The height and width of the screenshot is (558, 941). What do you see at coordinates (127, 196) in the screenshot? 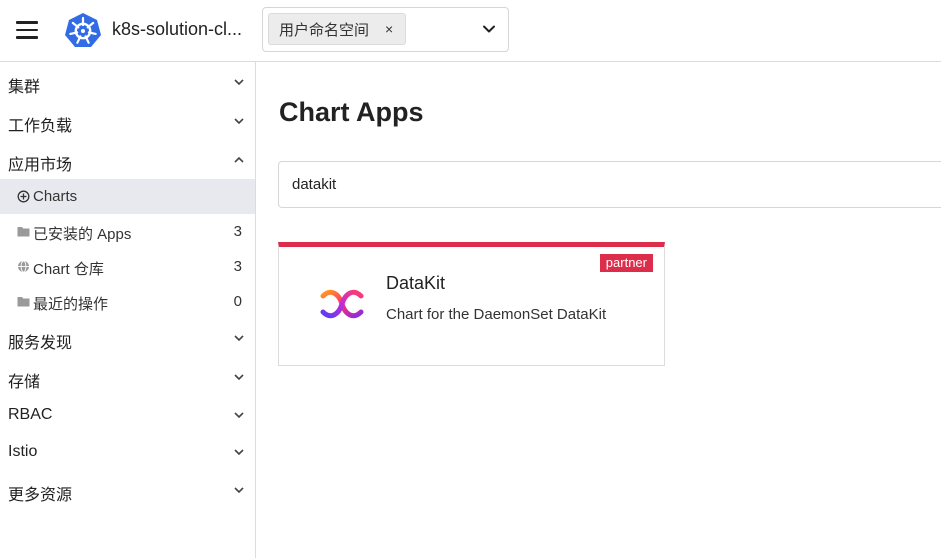
I see `sidebar-item-charts: Charts` at bounding box center [127, 196].